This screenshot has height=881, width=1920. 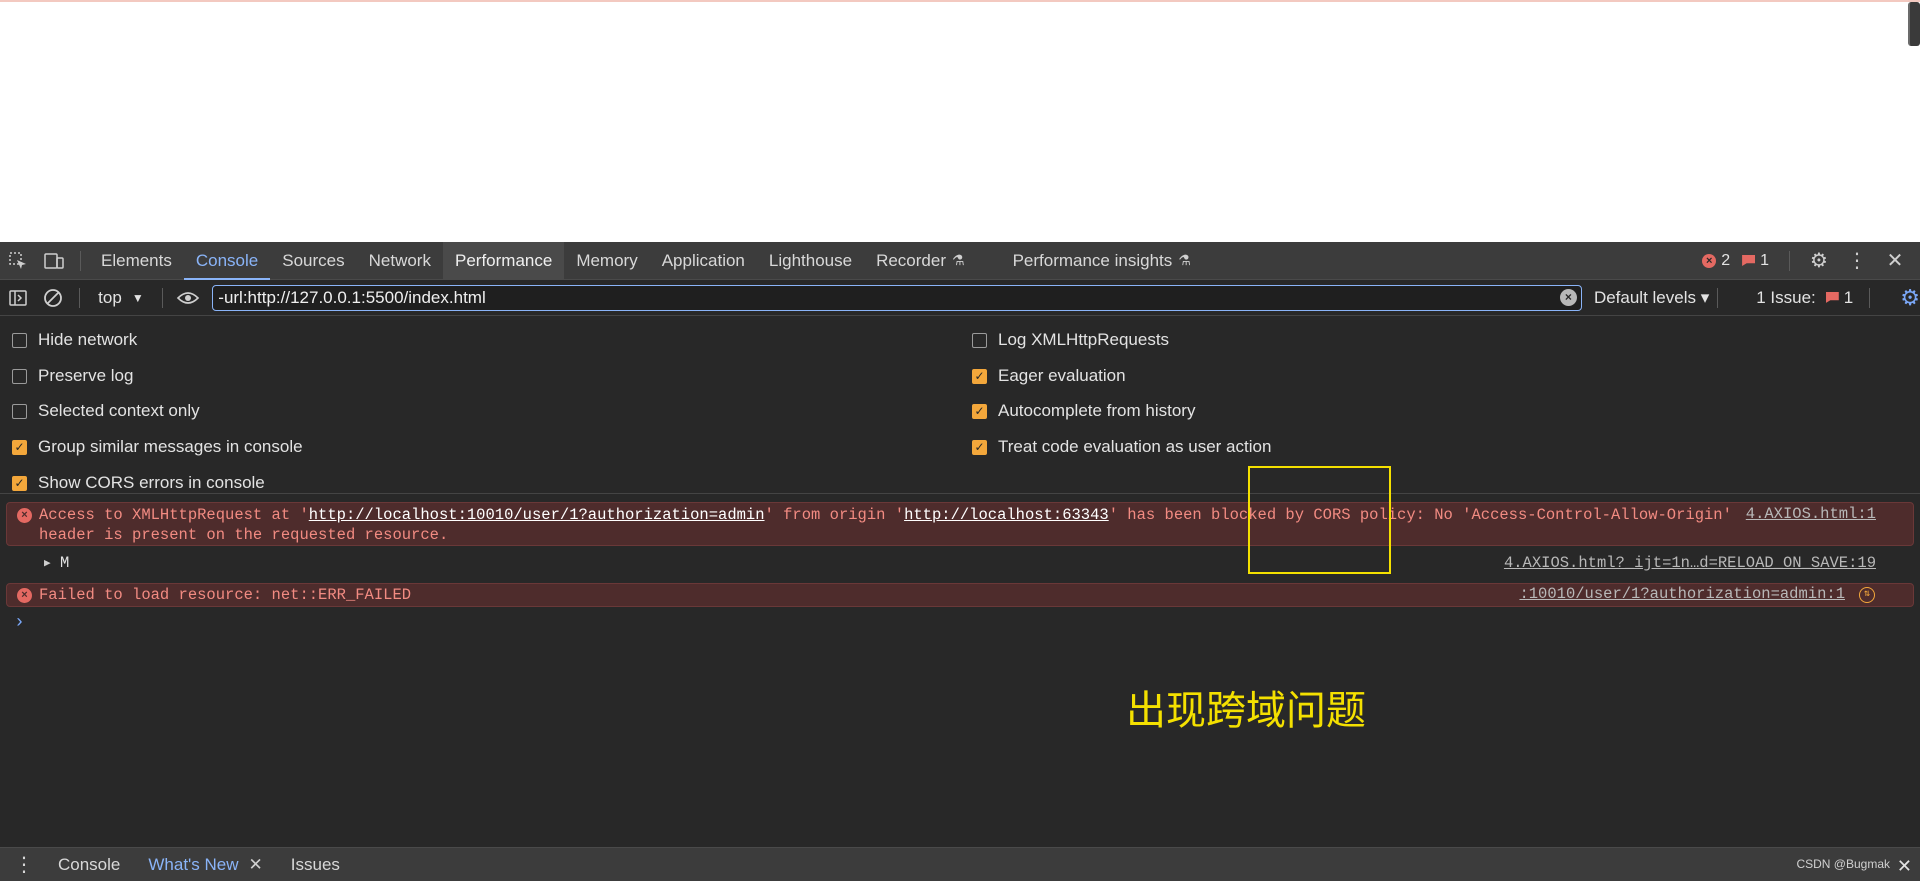 What do you see at coordinates (121, 298) in the screenshot?
I see `context-selector: top ▼` at bounding box center [121, 298].